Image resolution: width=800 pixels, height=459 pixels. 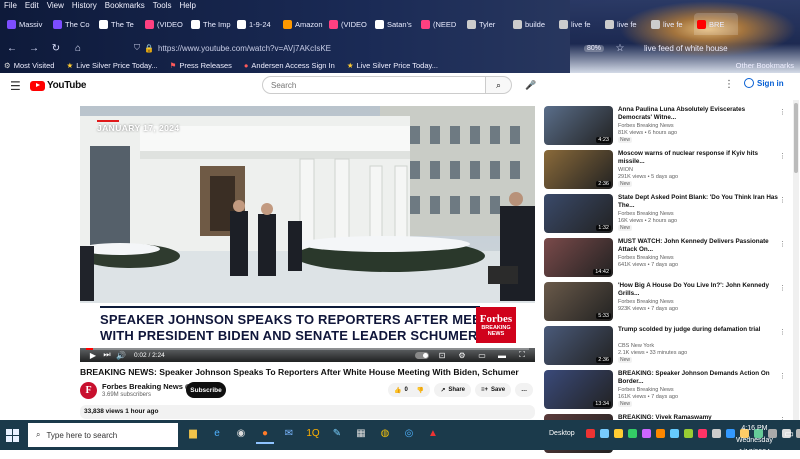 What do you see at coordinates (58, 85) in the screenshot?
I see `youtube-logo: YouTube` at bounding box center [58, 85].